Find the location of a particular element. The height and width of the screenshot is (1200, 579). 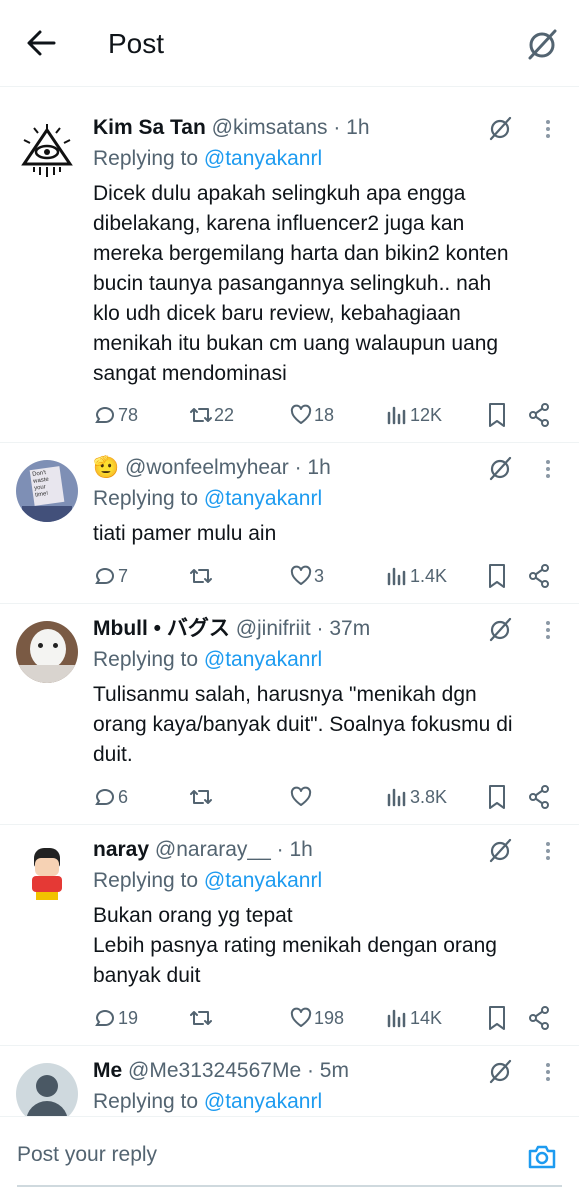

views-button: 1.4K is located at coordinates (416, 576).